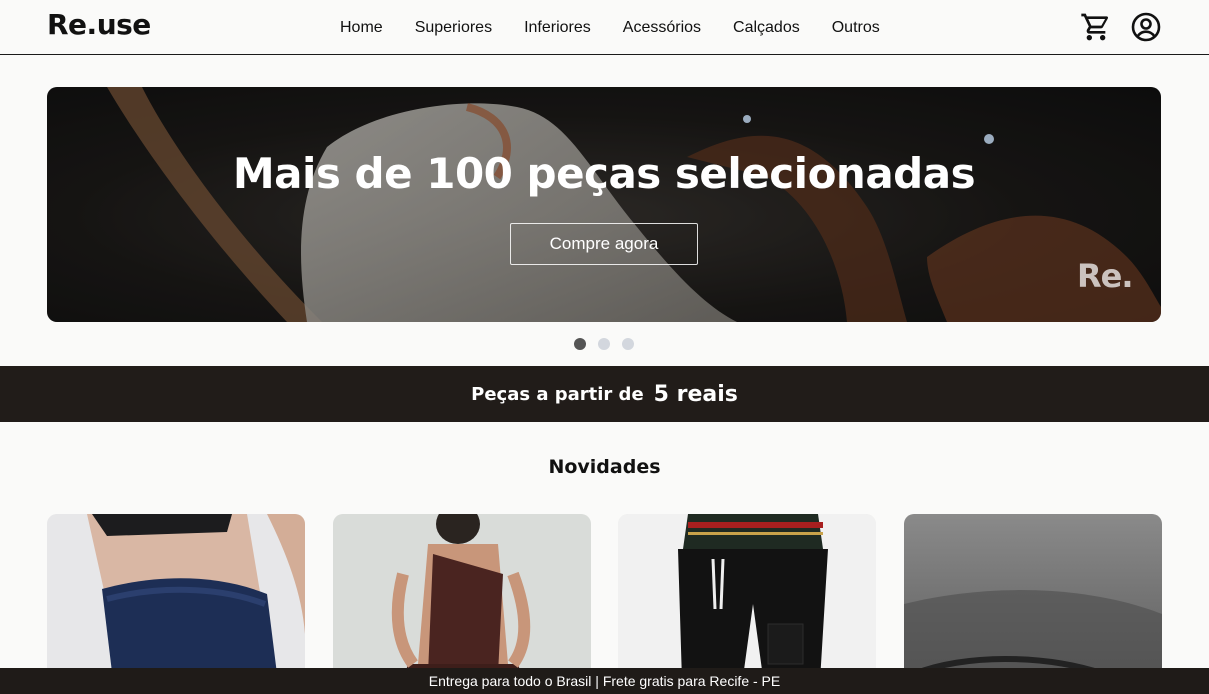 The width and height of the screenshot is (1209, 694). I want to click on promo-strip: Peças a partir de 5 reais, so click(604, 394).